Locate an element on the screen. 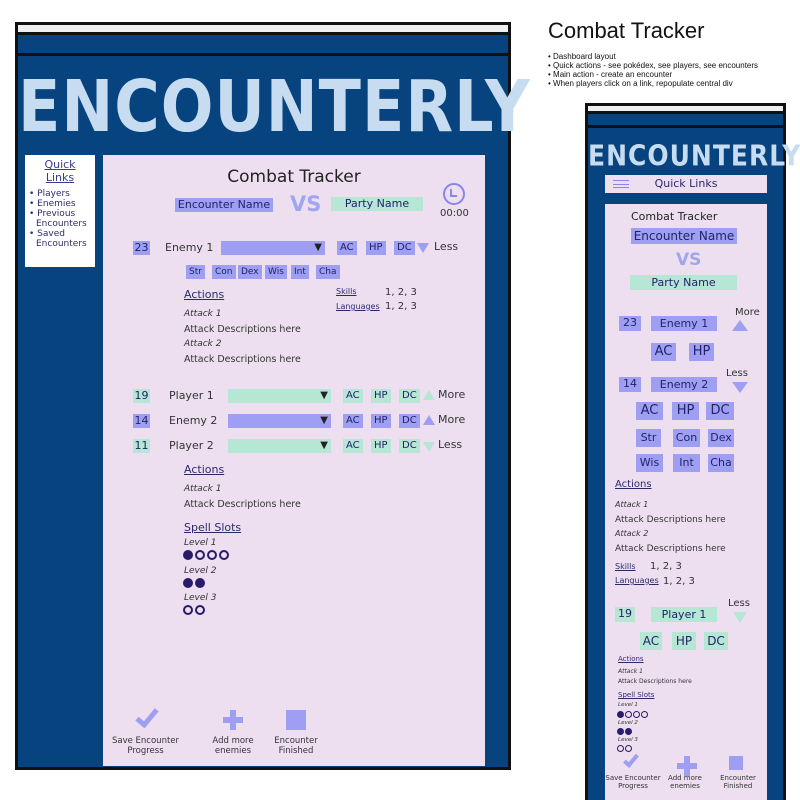 The height and width of the screenshot is (800, 800). attribute-wis: Wis is located at coordinates (649, 463).